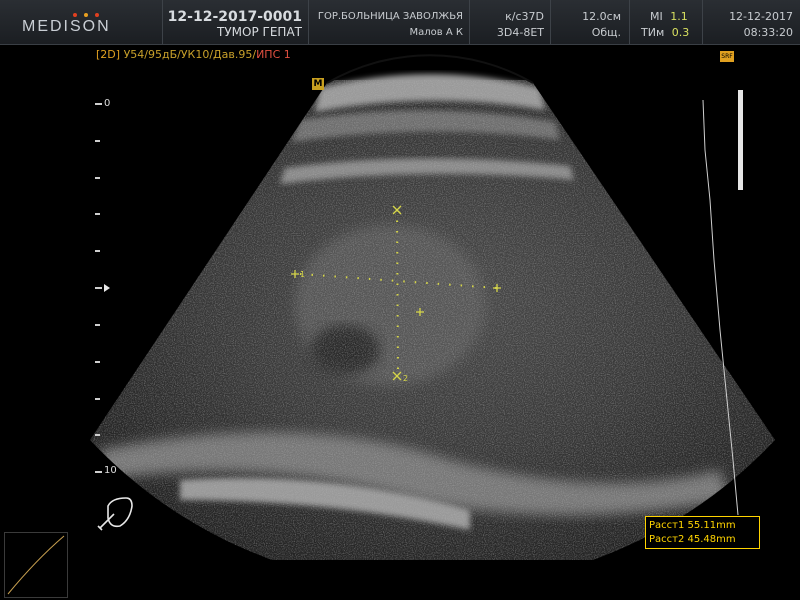 The width and height of the screenshot is (800, 600). I want to click on grayscale-bar, so click(740, 140).